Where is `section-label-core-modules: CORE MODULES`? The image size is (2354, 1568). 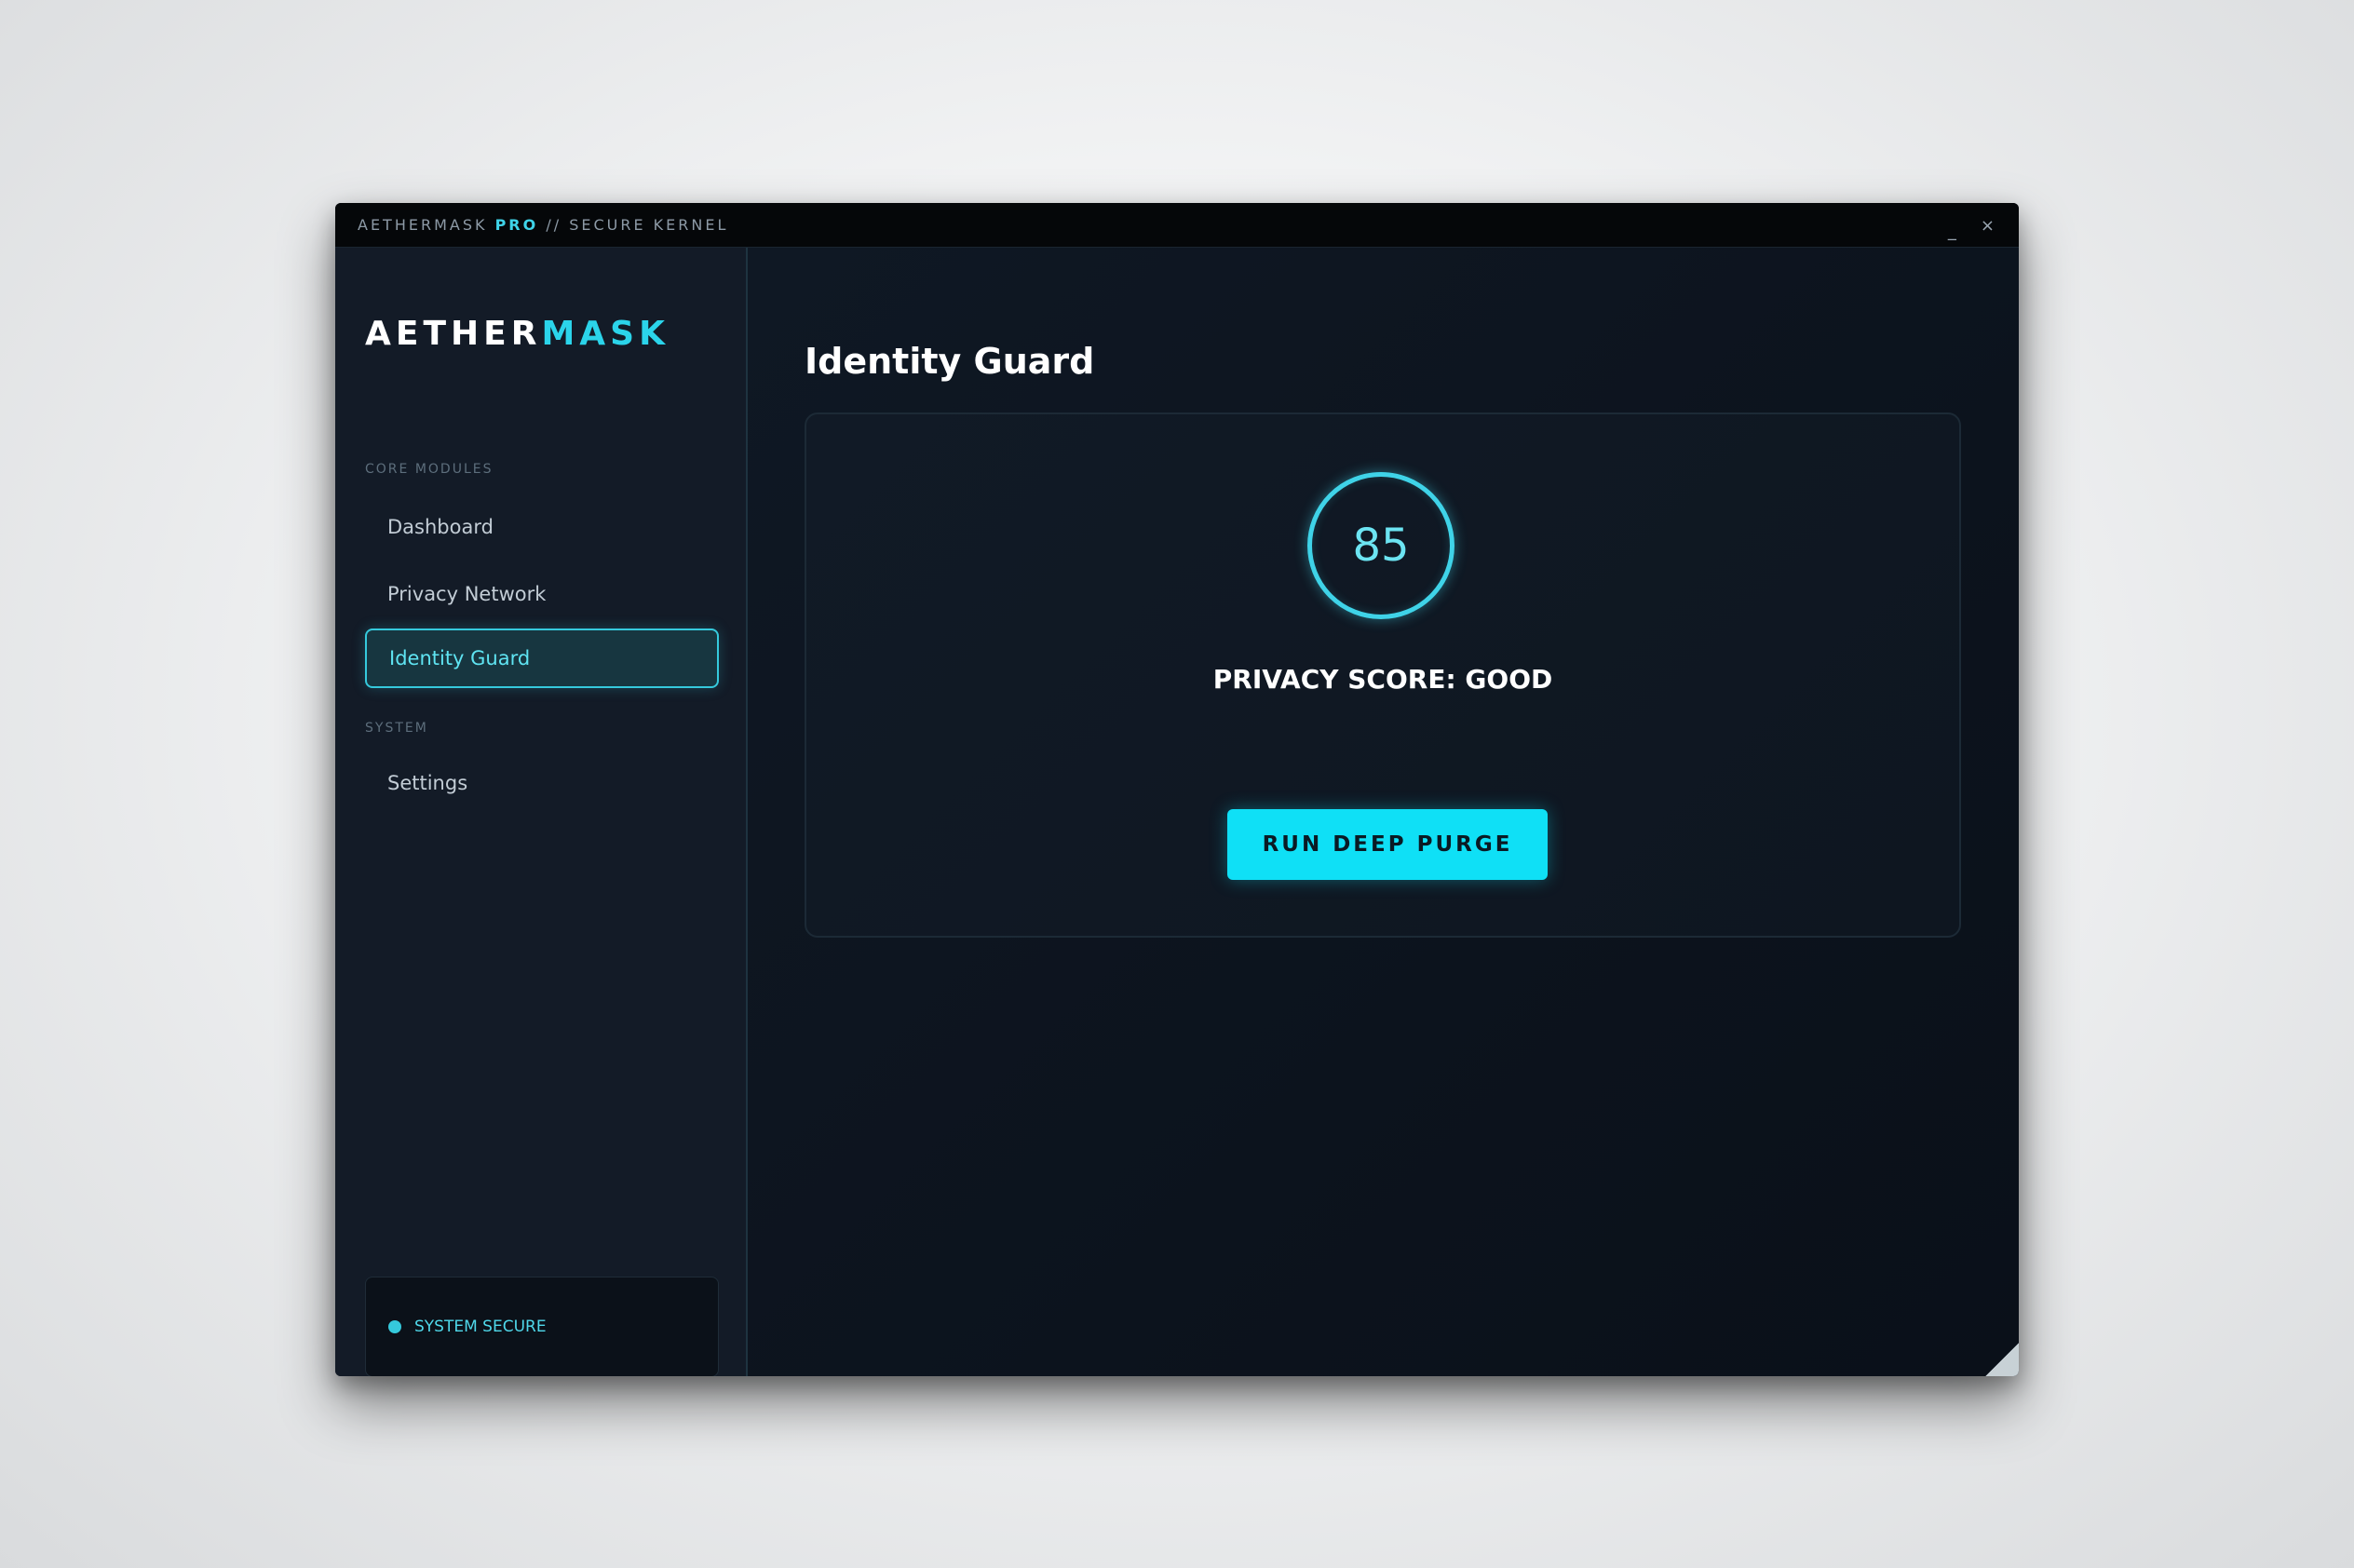
section-label-core-modules: CORE MODULES is located at coordinates (429, 470).